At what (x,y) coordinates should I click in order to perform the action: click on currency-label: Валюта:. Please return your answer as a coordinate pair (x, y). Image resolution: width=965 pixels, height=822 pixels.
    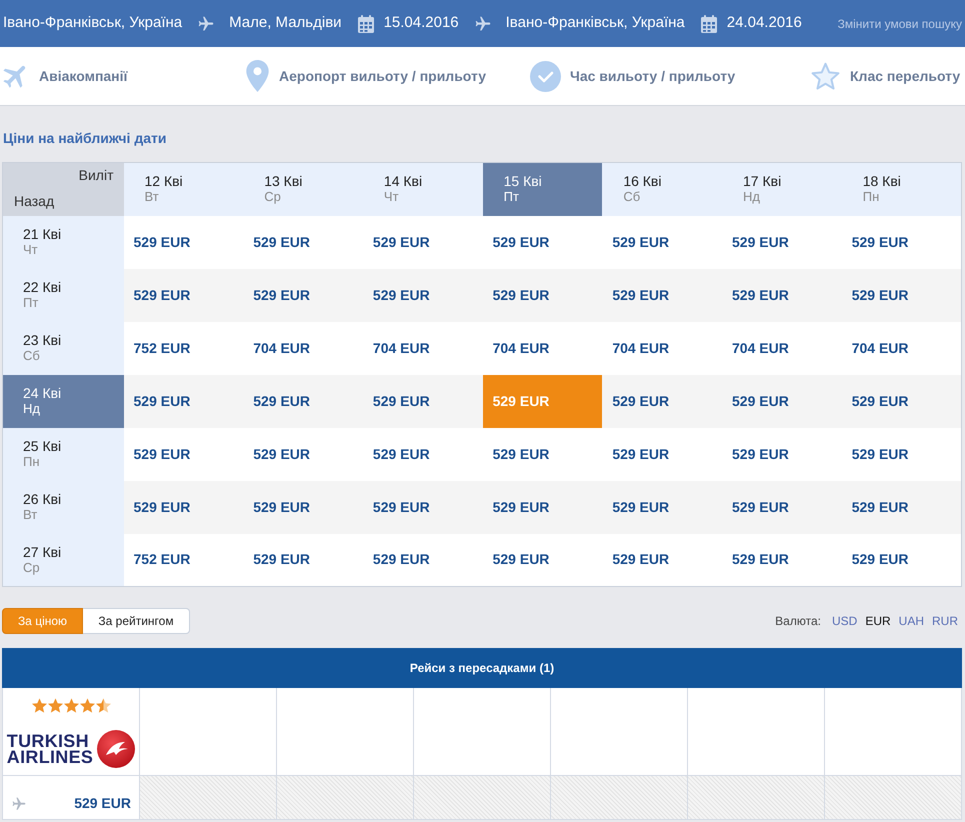
    Looking at the image, I should click on (798, 621).